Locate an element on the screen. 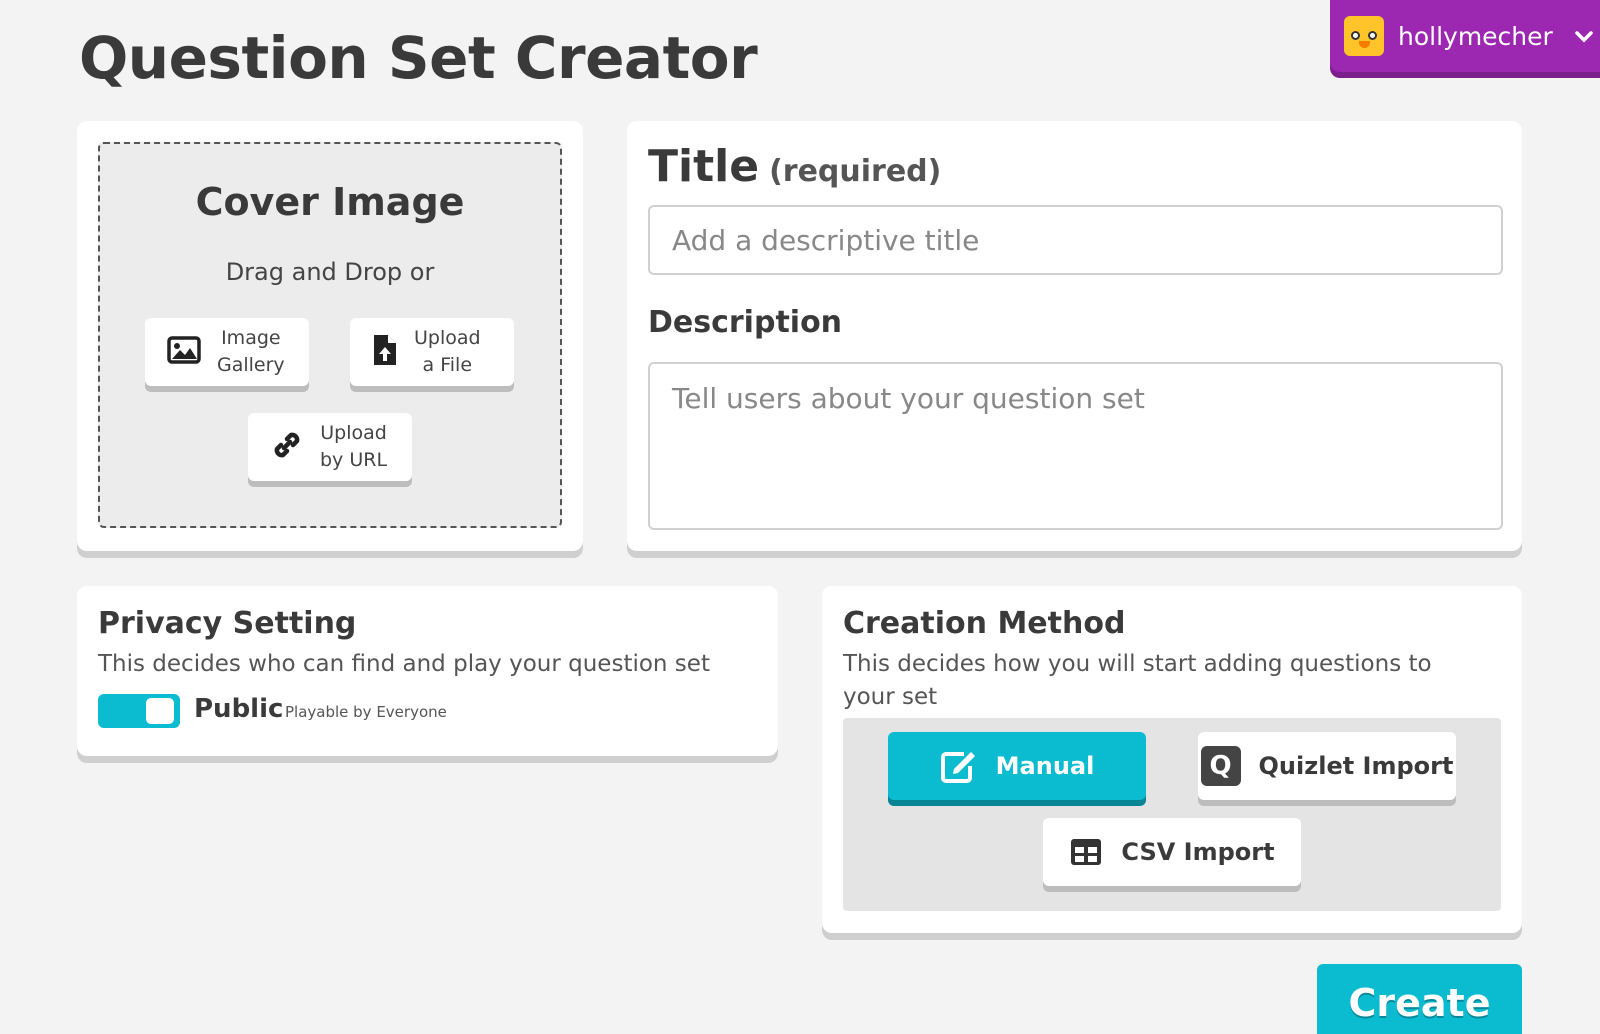 This screenshot has width=1600, height=1034. upload-url-button: Upload by URL is located at coordinates (330, 447).